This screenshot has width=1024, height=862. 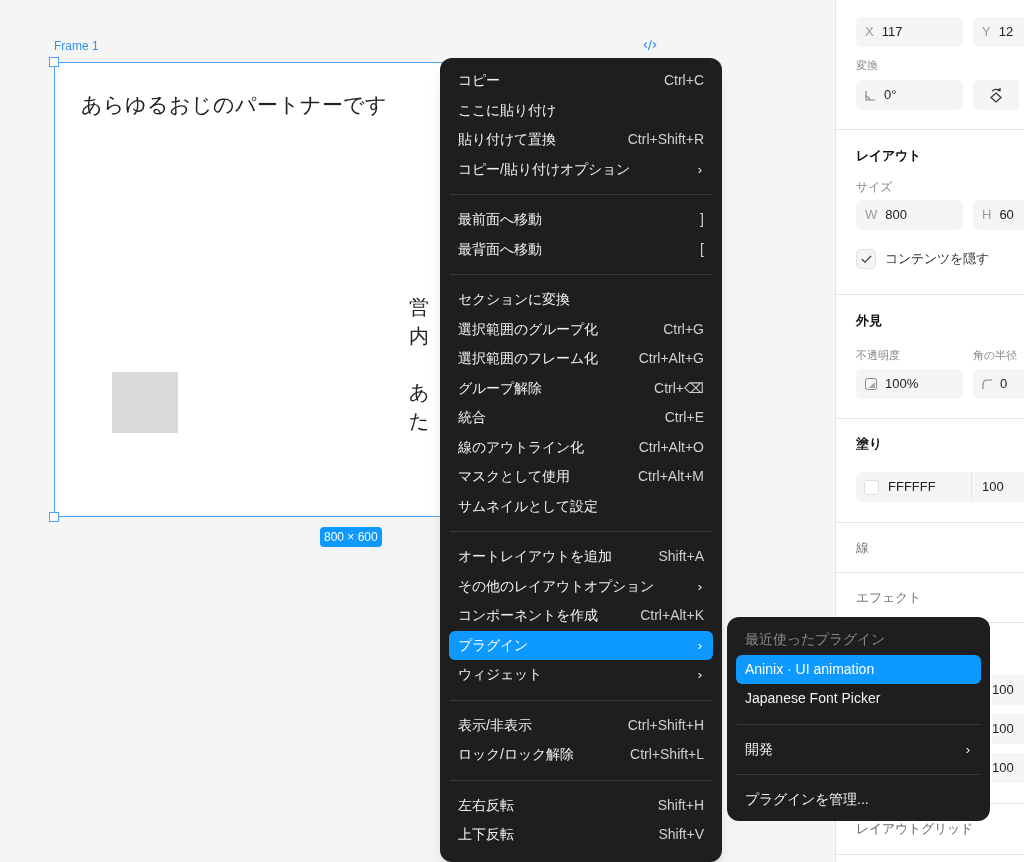 I want to click on menu-item: 表示/非表示 Ctrl+Shift+H, so click(x=581, y=725).